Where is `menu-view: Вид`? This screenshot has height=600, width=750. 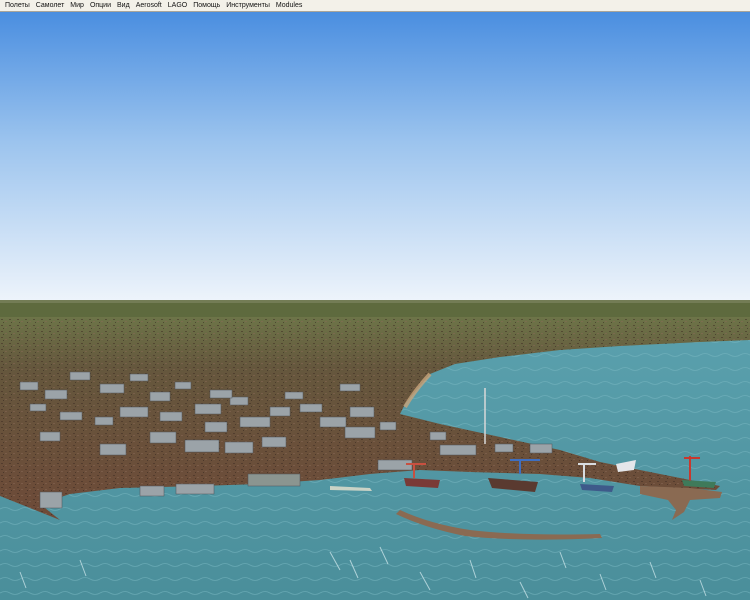
menu-view: Вид is located at coordinates (123, 5).